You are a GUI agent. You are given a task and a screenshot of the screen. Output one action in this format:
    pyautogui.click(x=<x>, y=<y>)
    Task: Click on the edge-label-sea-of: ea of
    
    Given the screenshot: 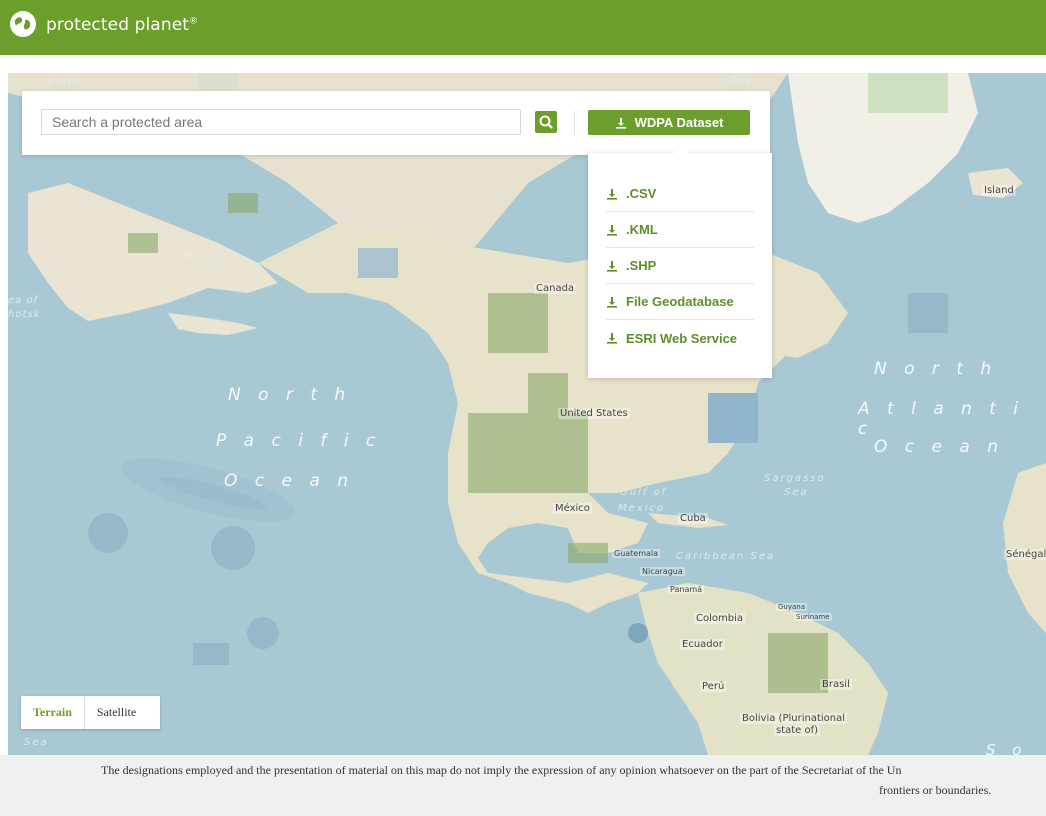 What is the action you would take?
    pyautogui.click(x=23, y=300)
    